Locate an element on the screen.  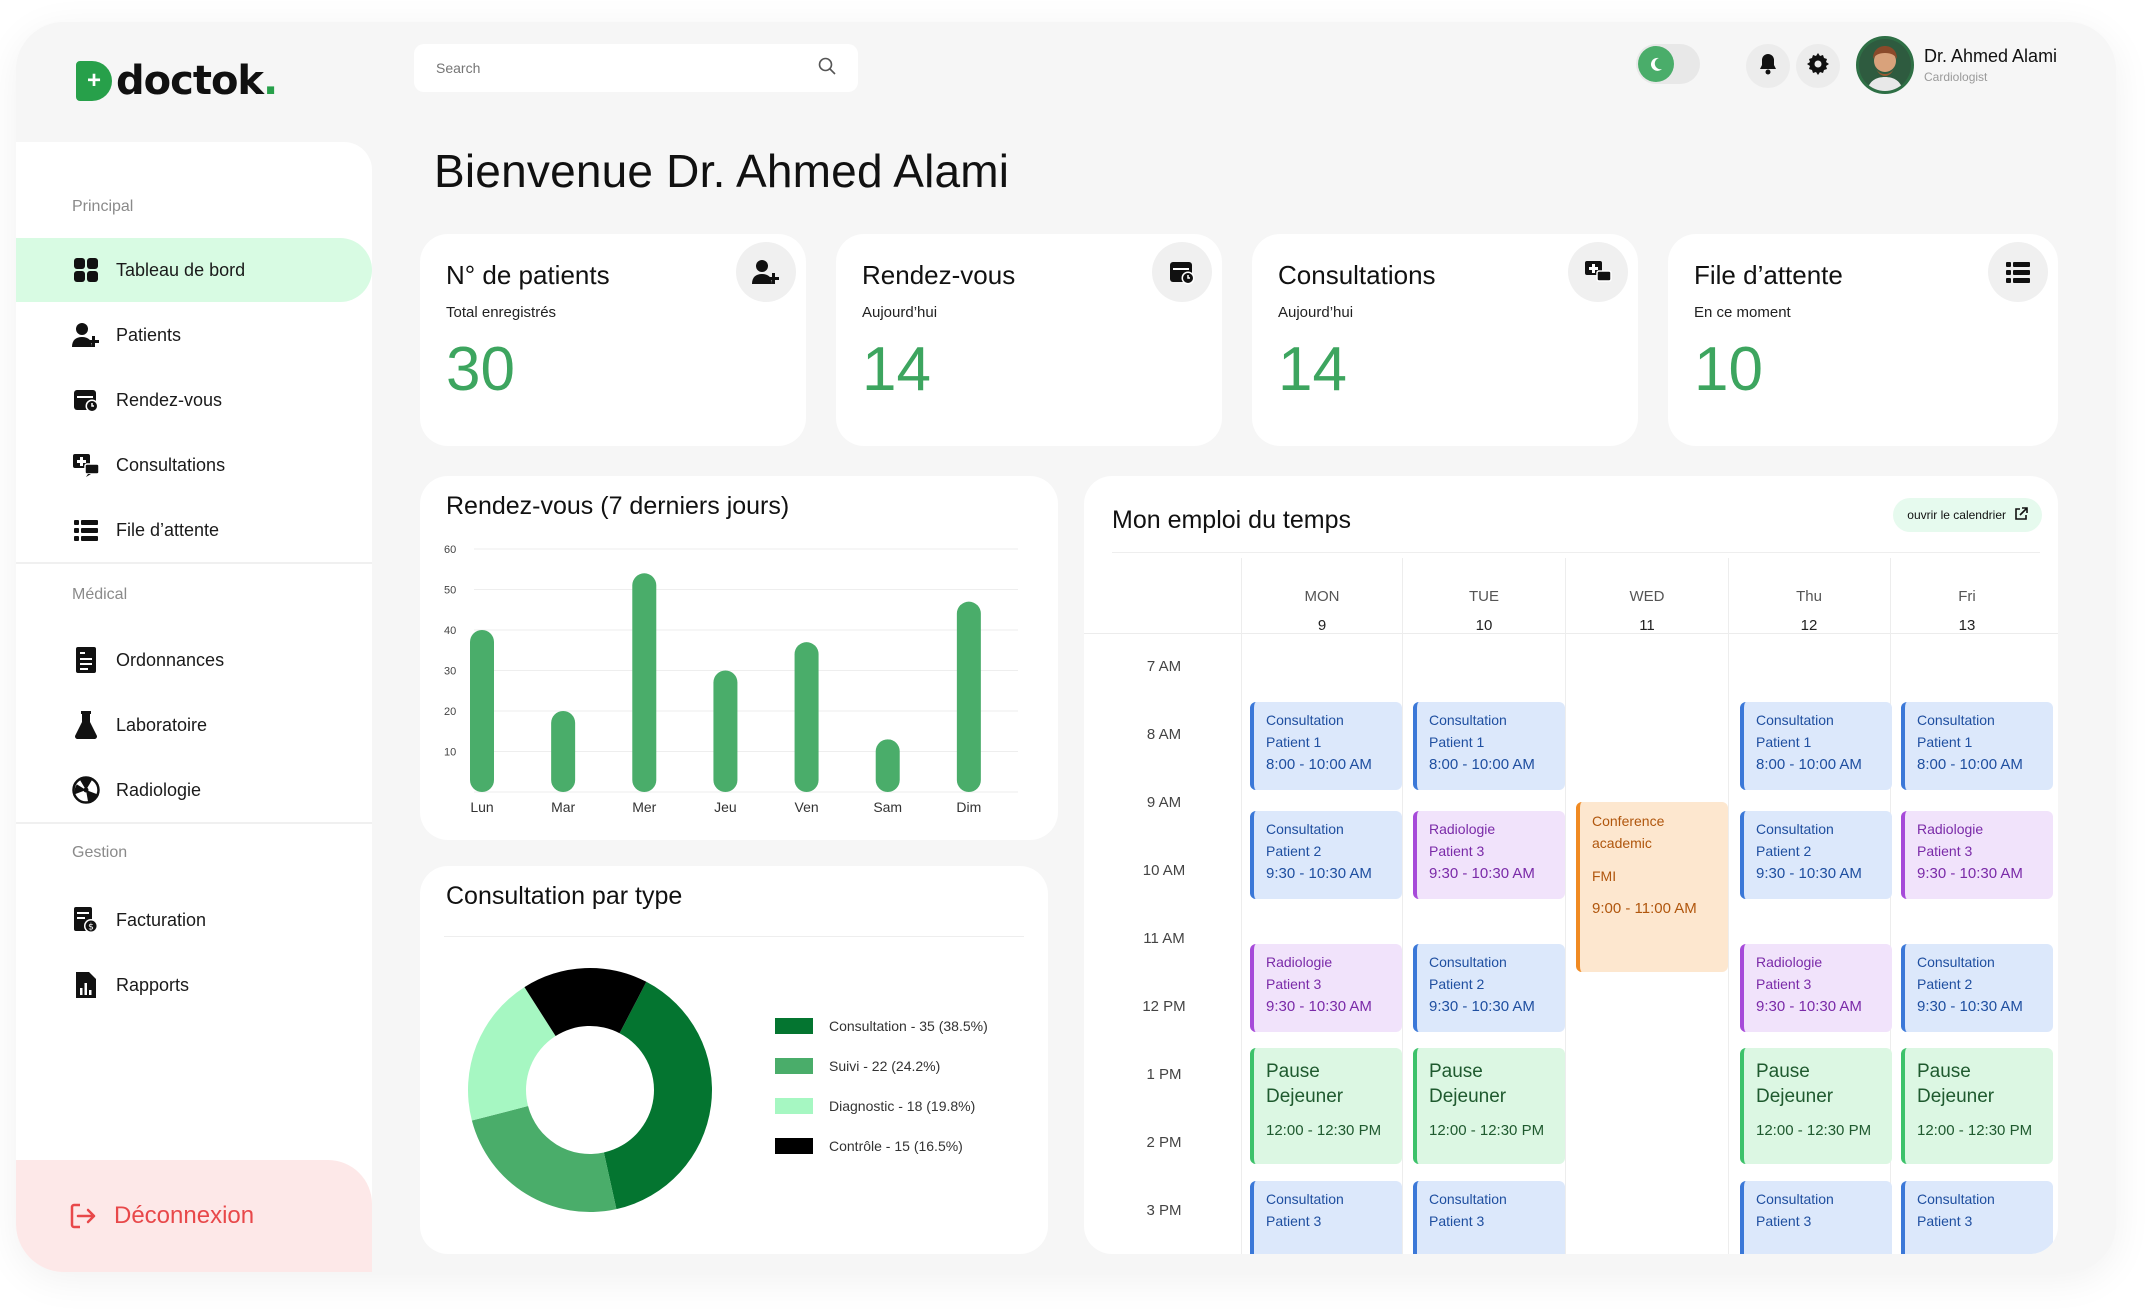
logo-area: + doctok. is located at coordinates (194, 82).